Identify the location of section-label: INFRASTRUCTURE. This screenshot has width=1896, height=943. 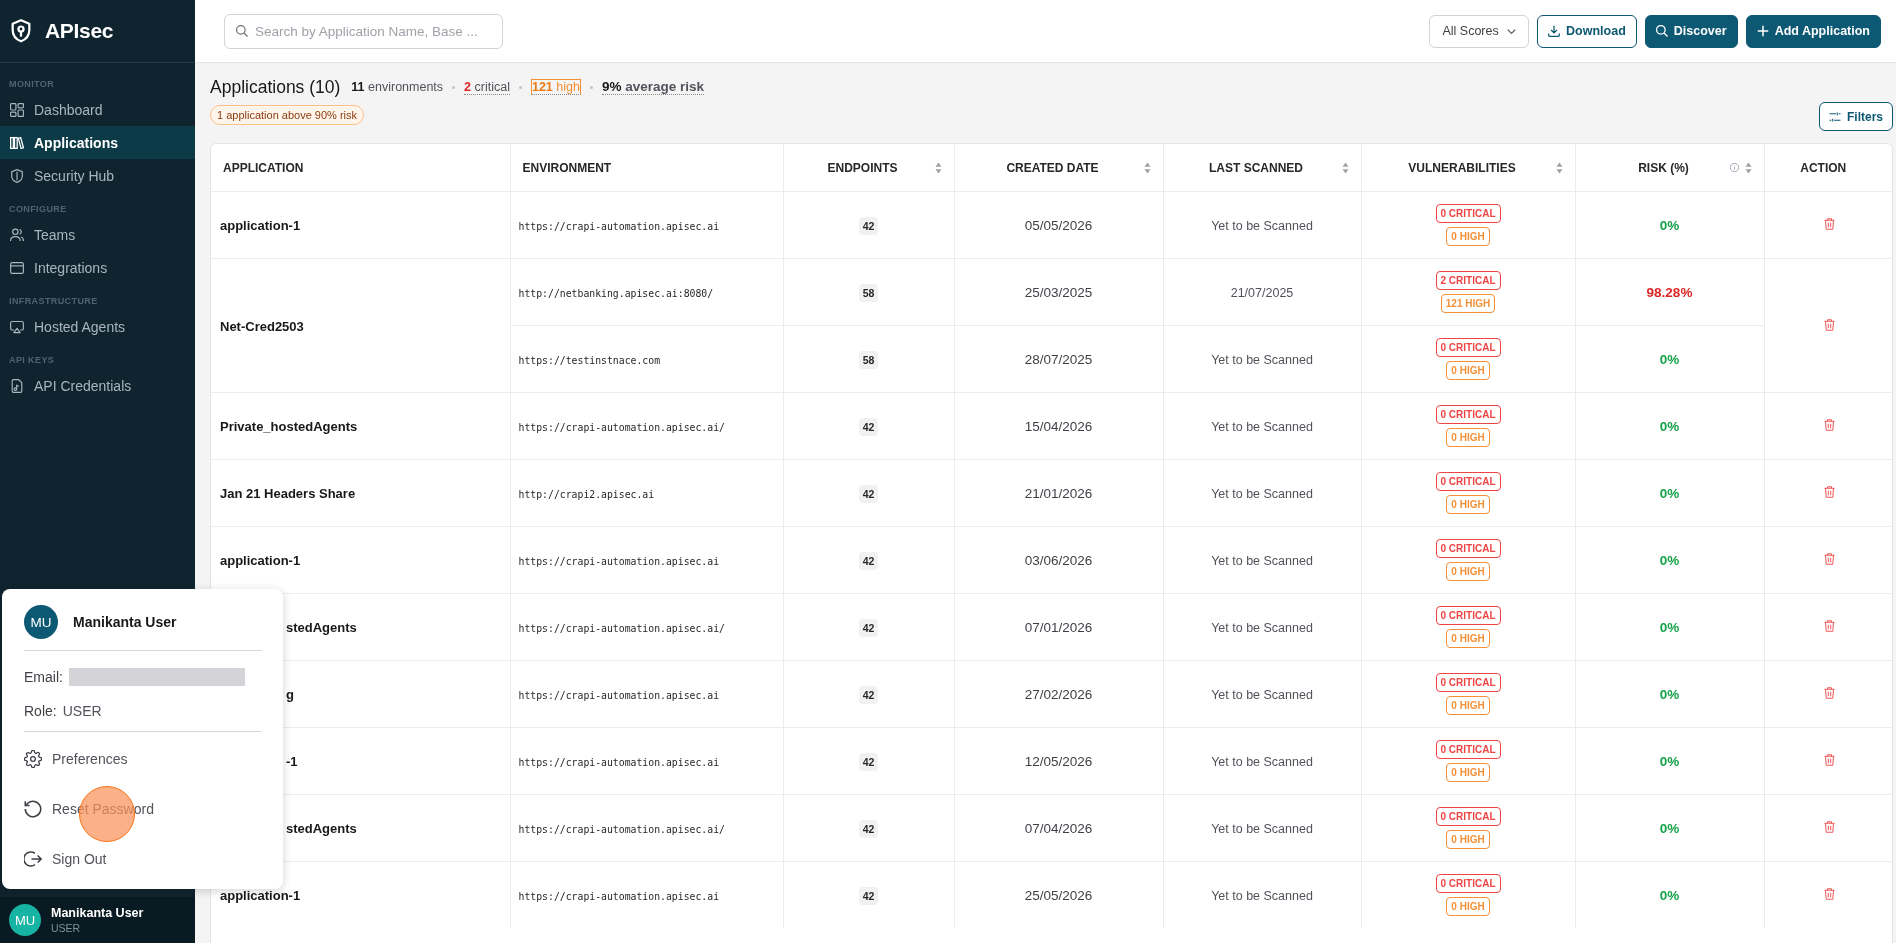
(53, 301).